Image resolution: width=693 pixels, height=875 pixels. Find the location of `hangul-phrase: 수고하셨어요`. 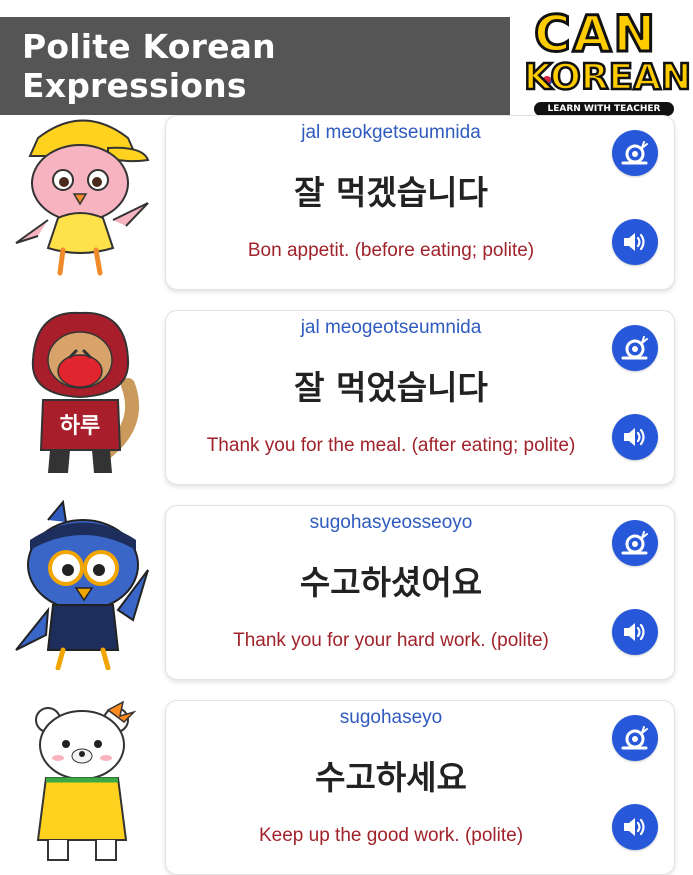

hangul-phrase: 수고하셨어요 is located at coordinates (391, 582).